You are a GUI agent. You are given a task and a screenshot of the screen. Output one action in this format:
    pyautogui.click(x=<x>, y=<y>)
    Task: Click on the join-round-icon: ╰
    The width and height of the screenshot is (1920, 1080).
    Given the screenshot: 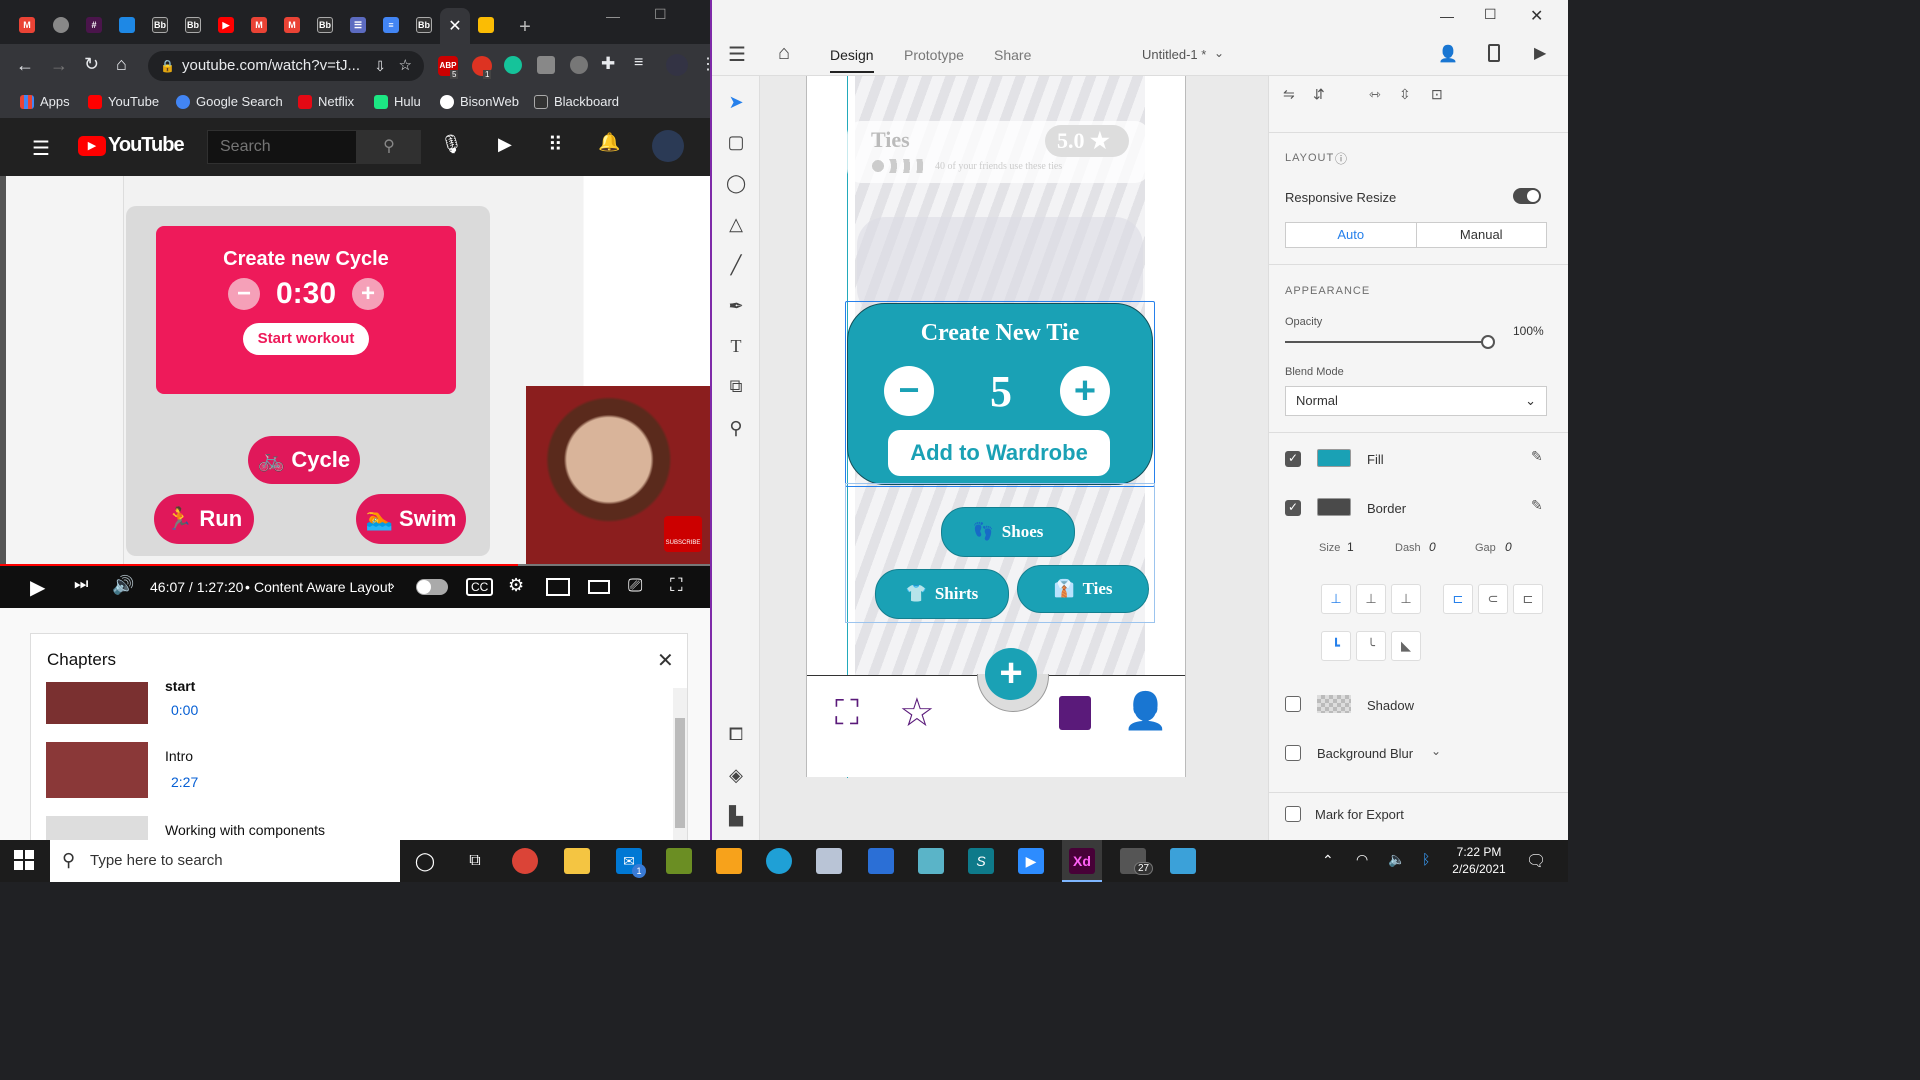 What is the action you would take?
    pyautogui.click(x=1371, y=646)
    